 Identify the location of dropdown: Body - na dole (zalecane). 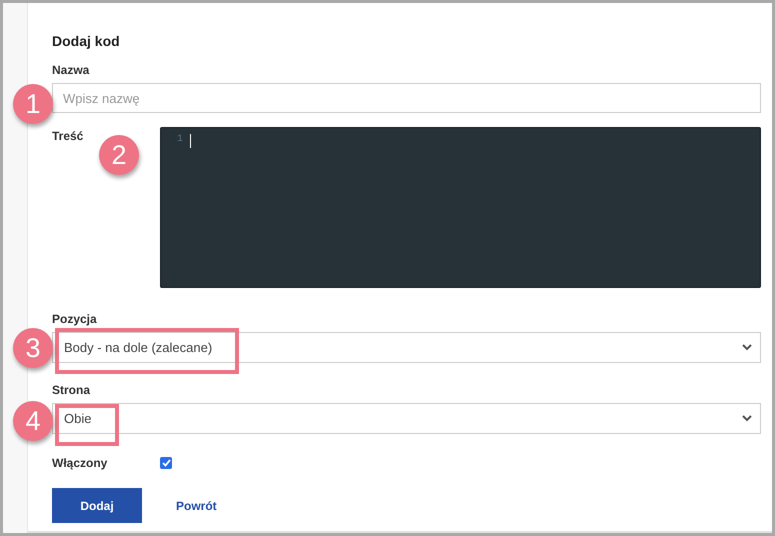
(406, 347).